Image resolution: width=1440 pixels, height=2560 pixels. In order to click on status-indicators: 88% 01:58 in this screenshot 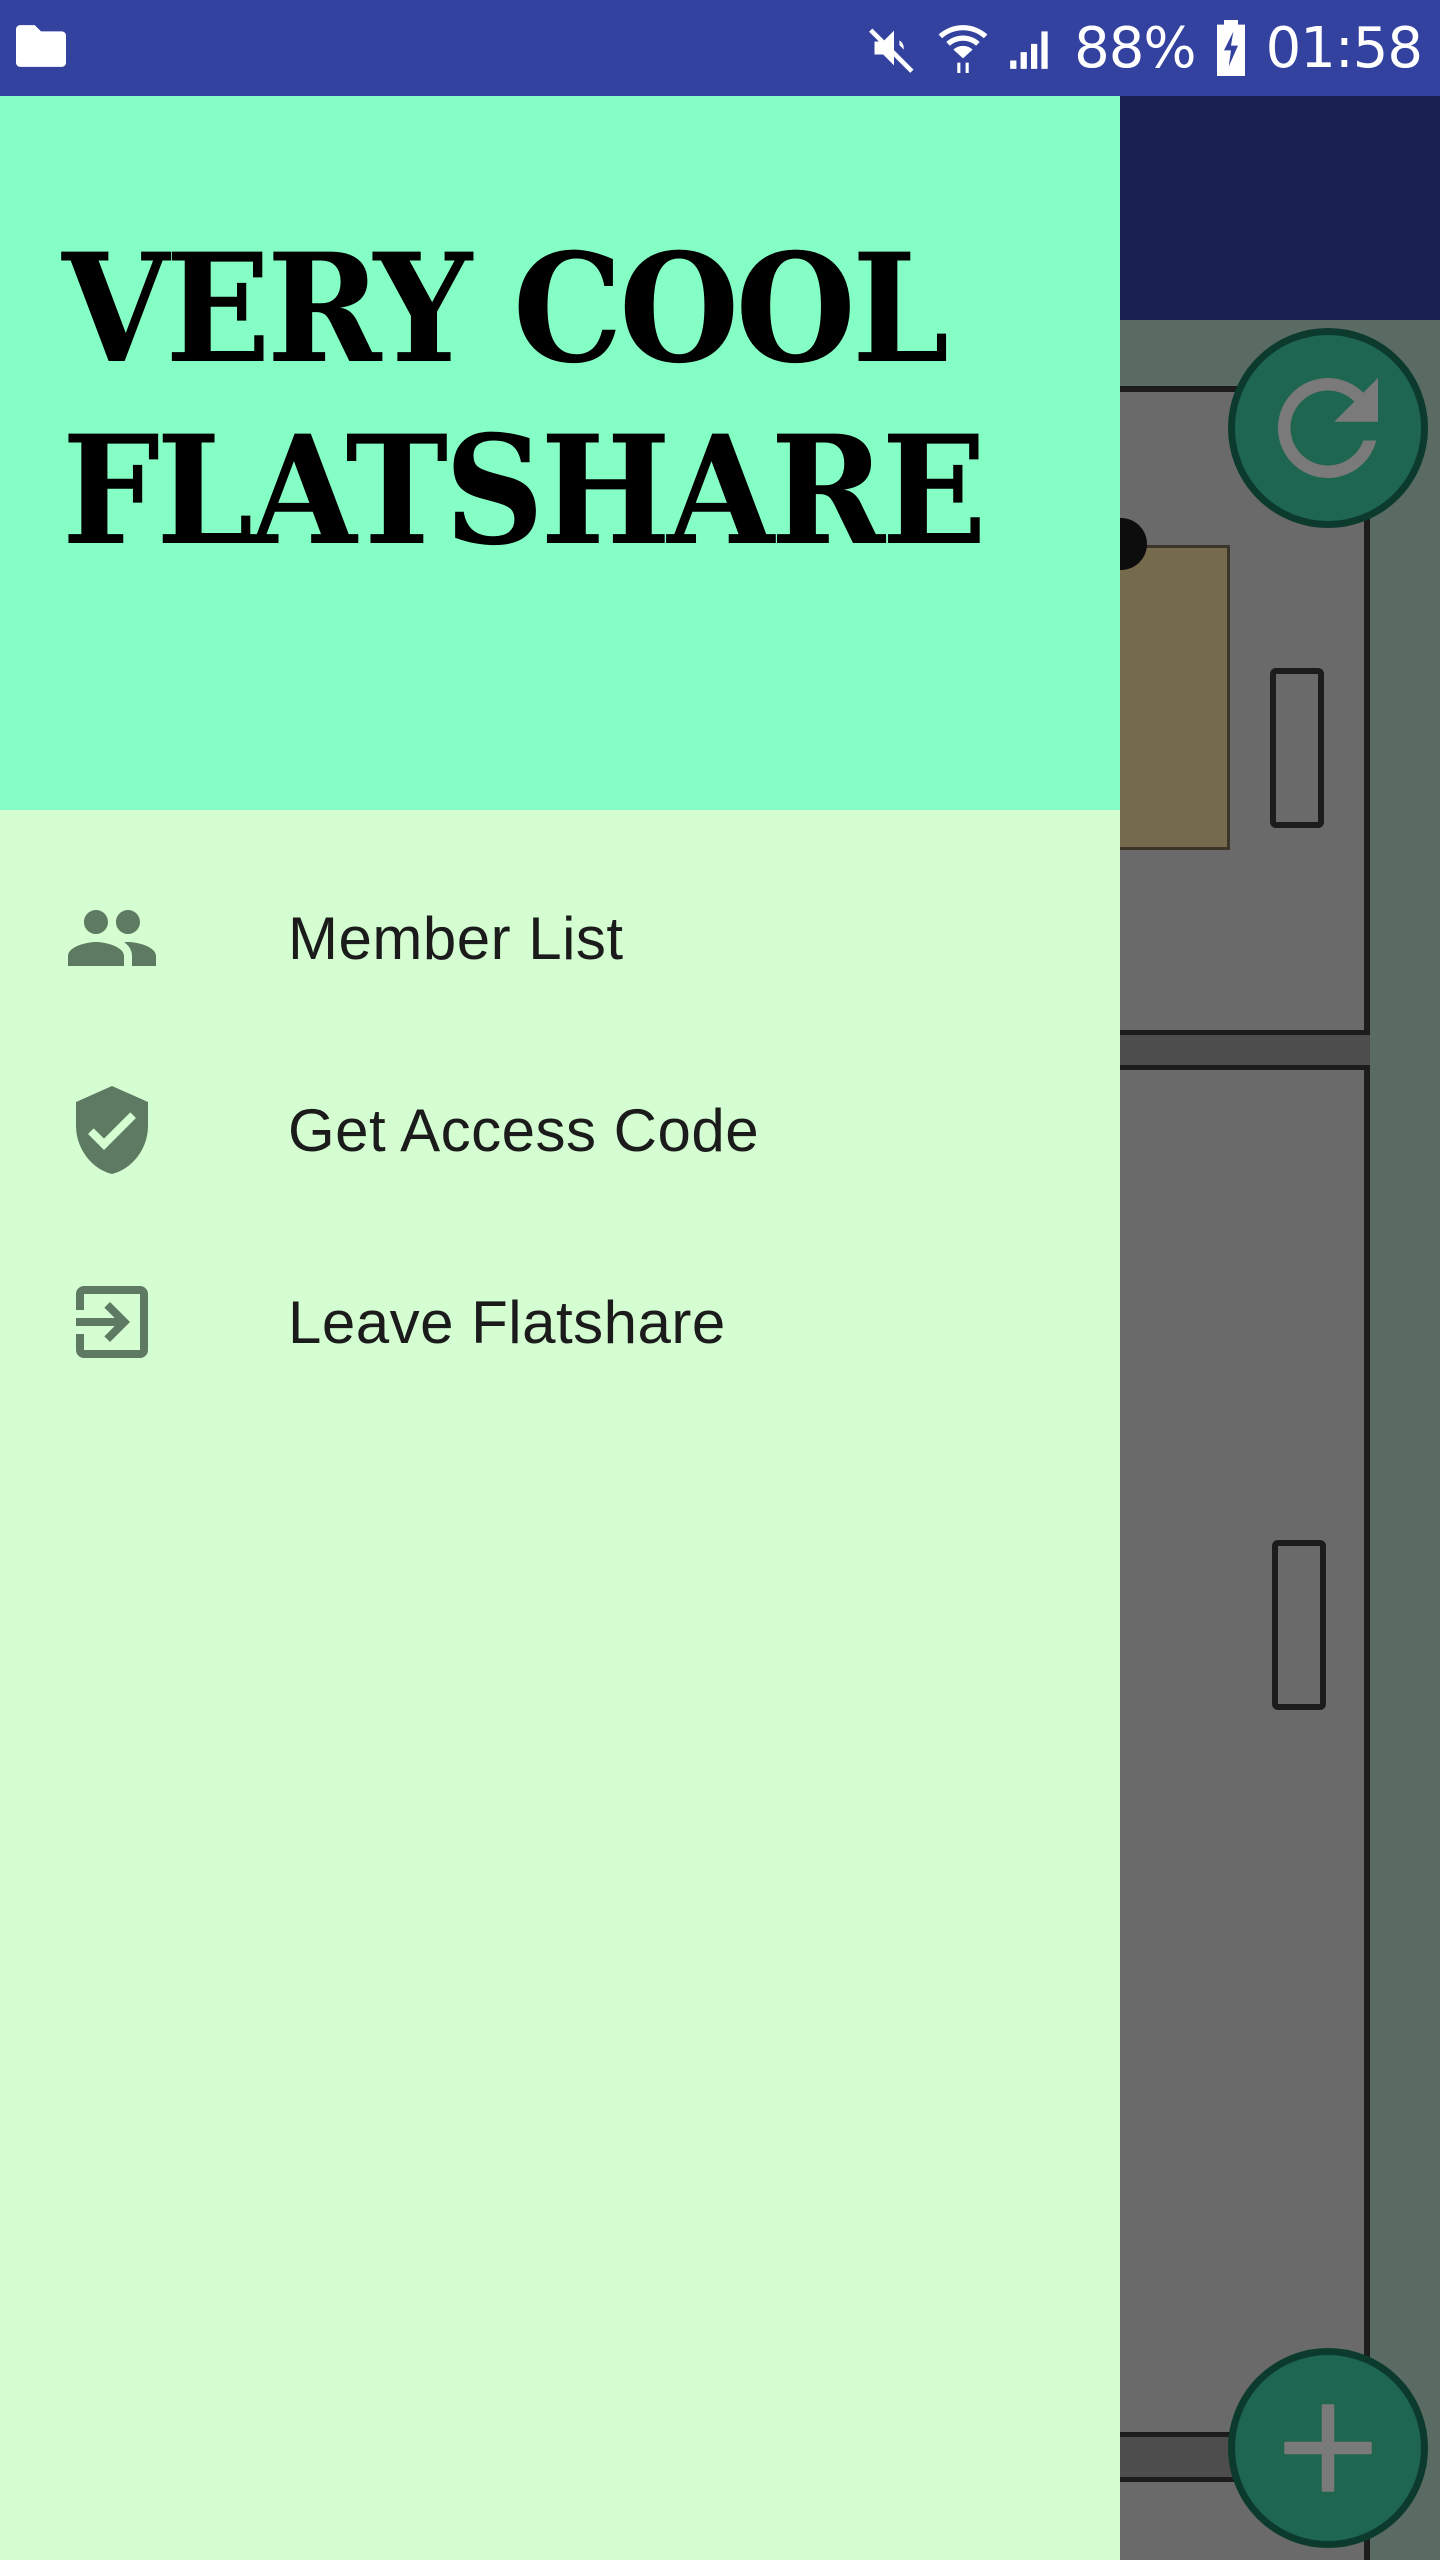, I will do `click(1145, 48)`.